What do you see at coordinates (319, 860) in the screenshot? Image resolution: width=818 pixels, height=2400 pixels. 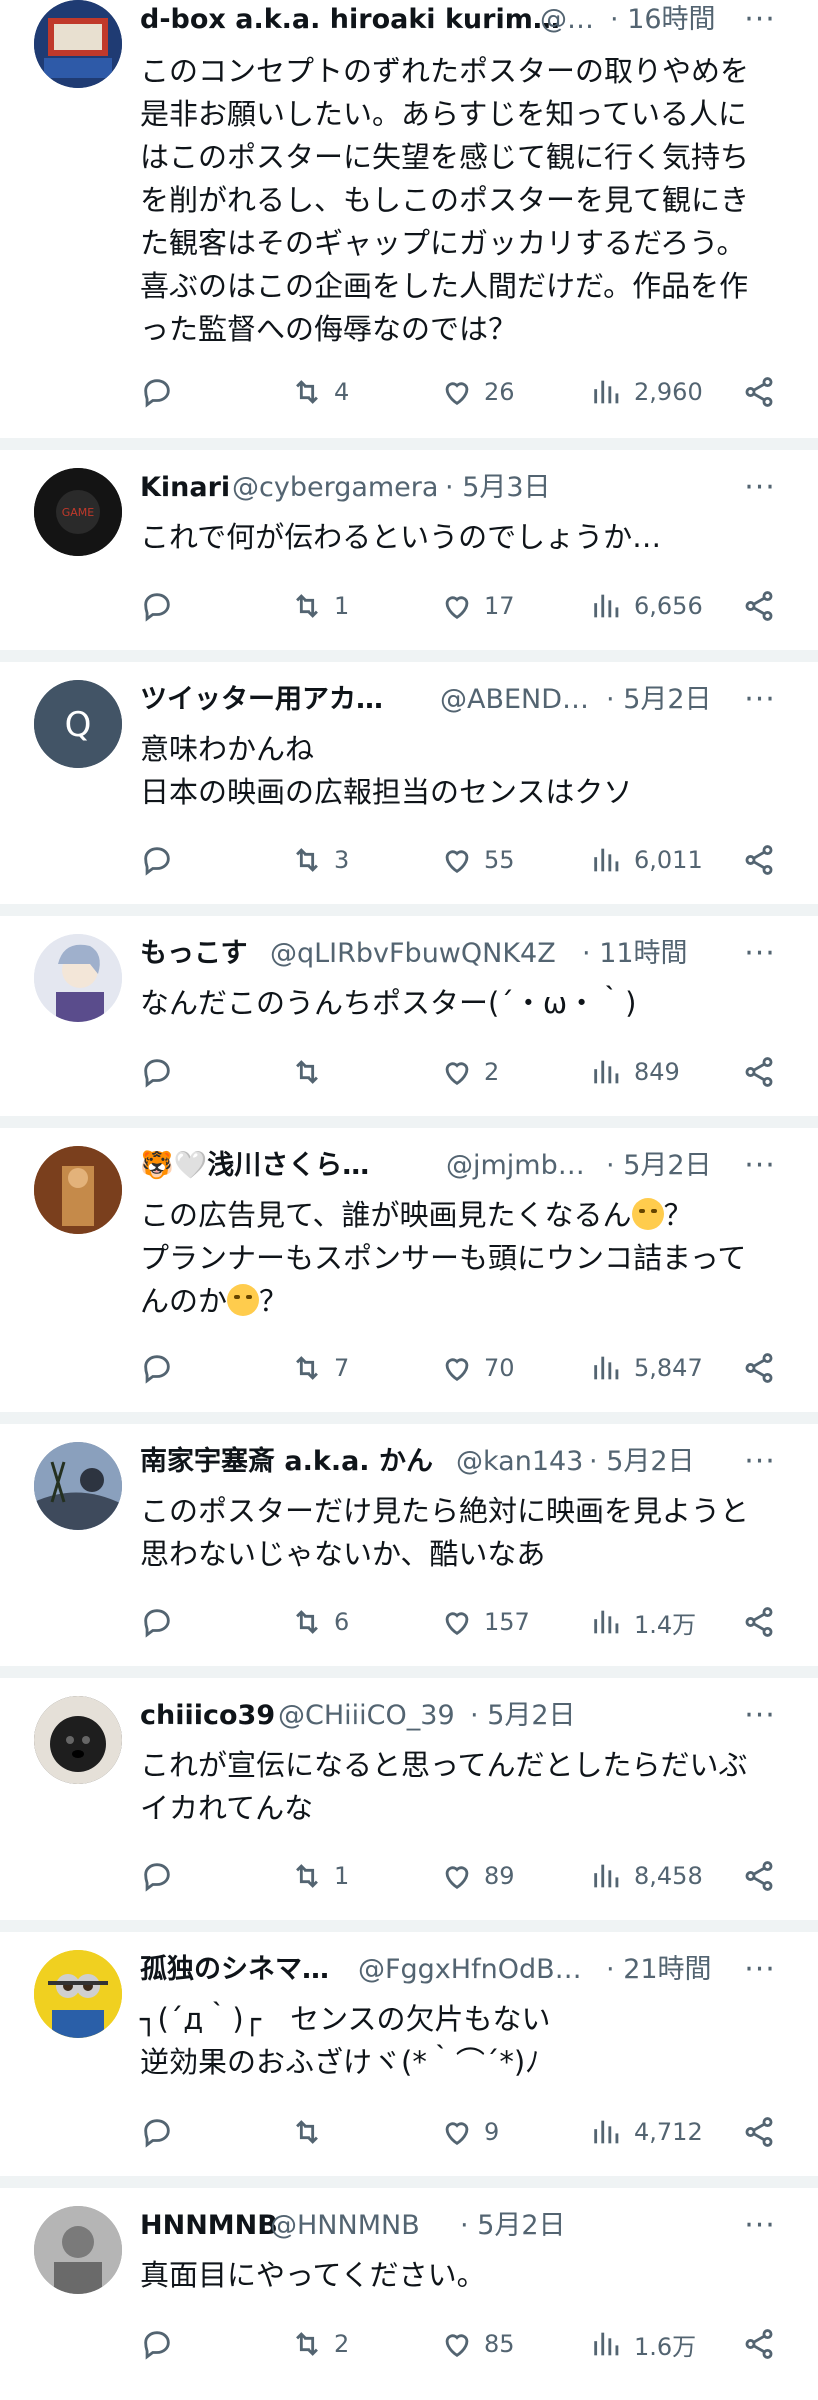 I see `retweet-button: 3` at bounding box center [319, 860].